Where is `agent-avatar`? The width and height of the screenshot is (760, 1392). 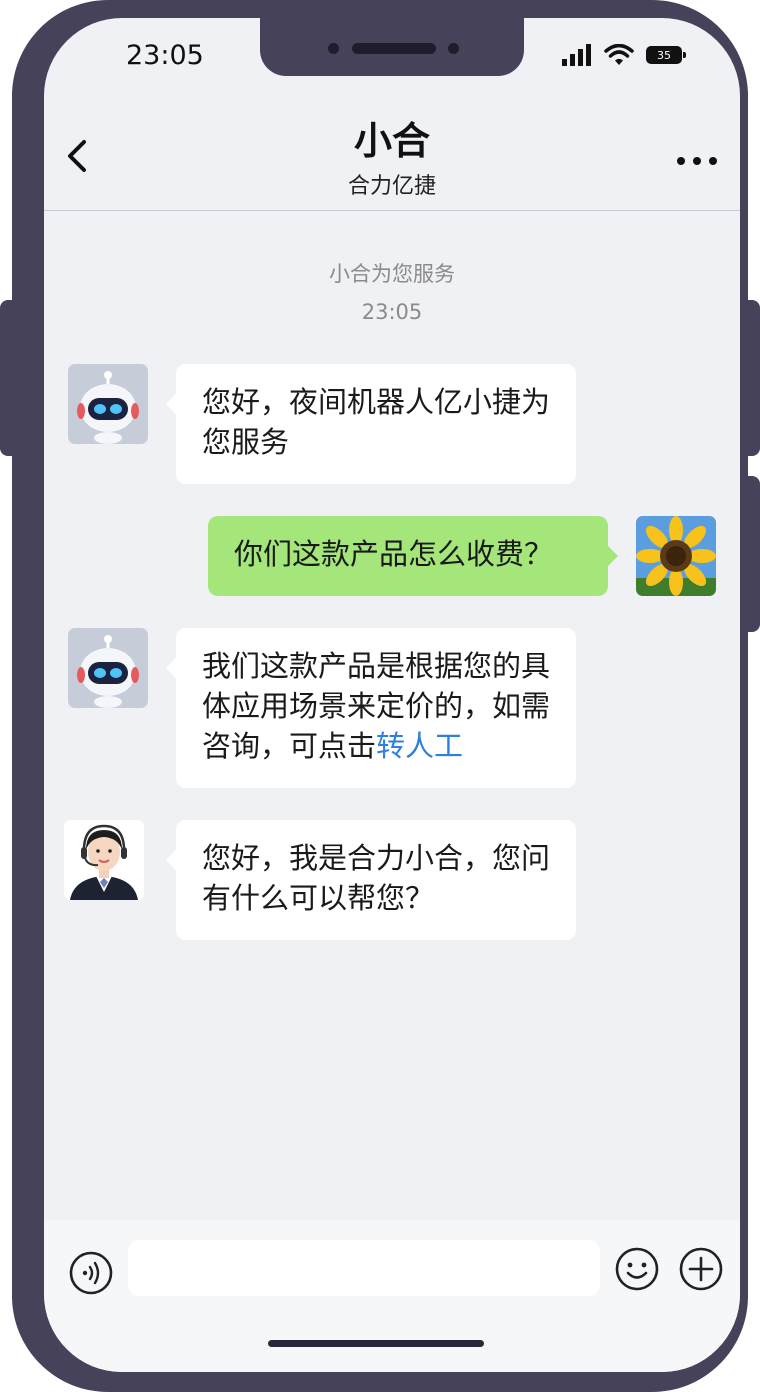 agent-avatar is located at coordinates (104, 860).